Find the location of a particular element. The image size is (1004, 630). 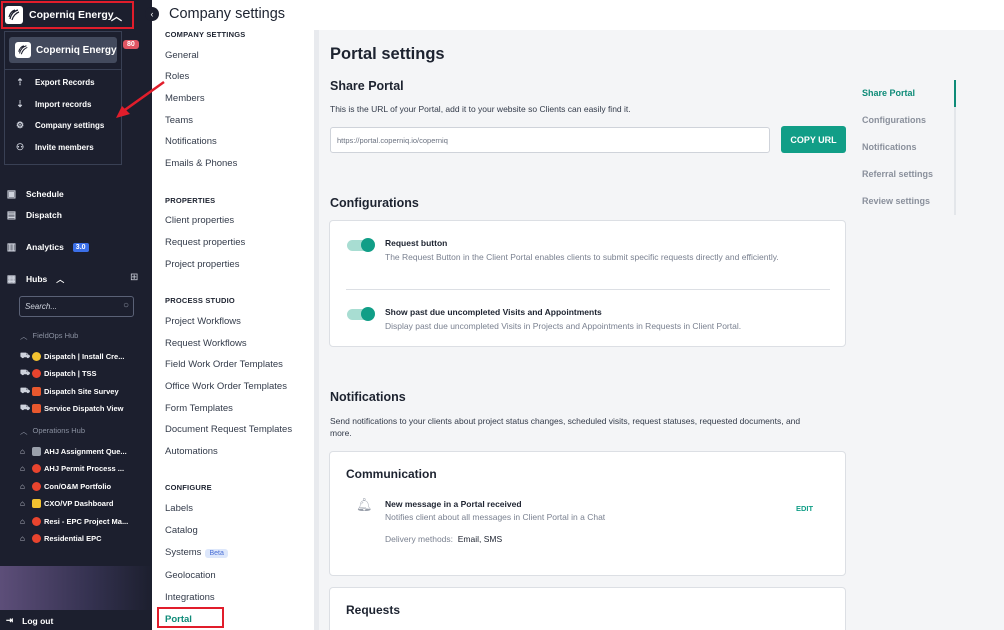

menu-item-label: Export Records is located at coordinates (65, 83).